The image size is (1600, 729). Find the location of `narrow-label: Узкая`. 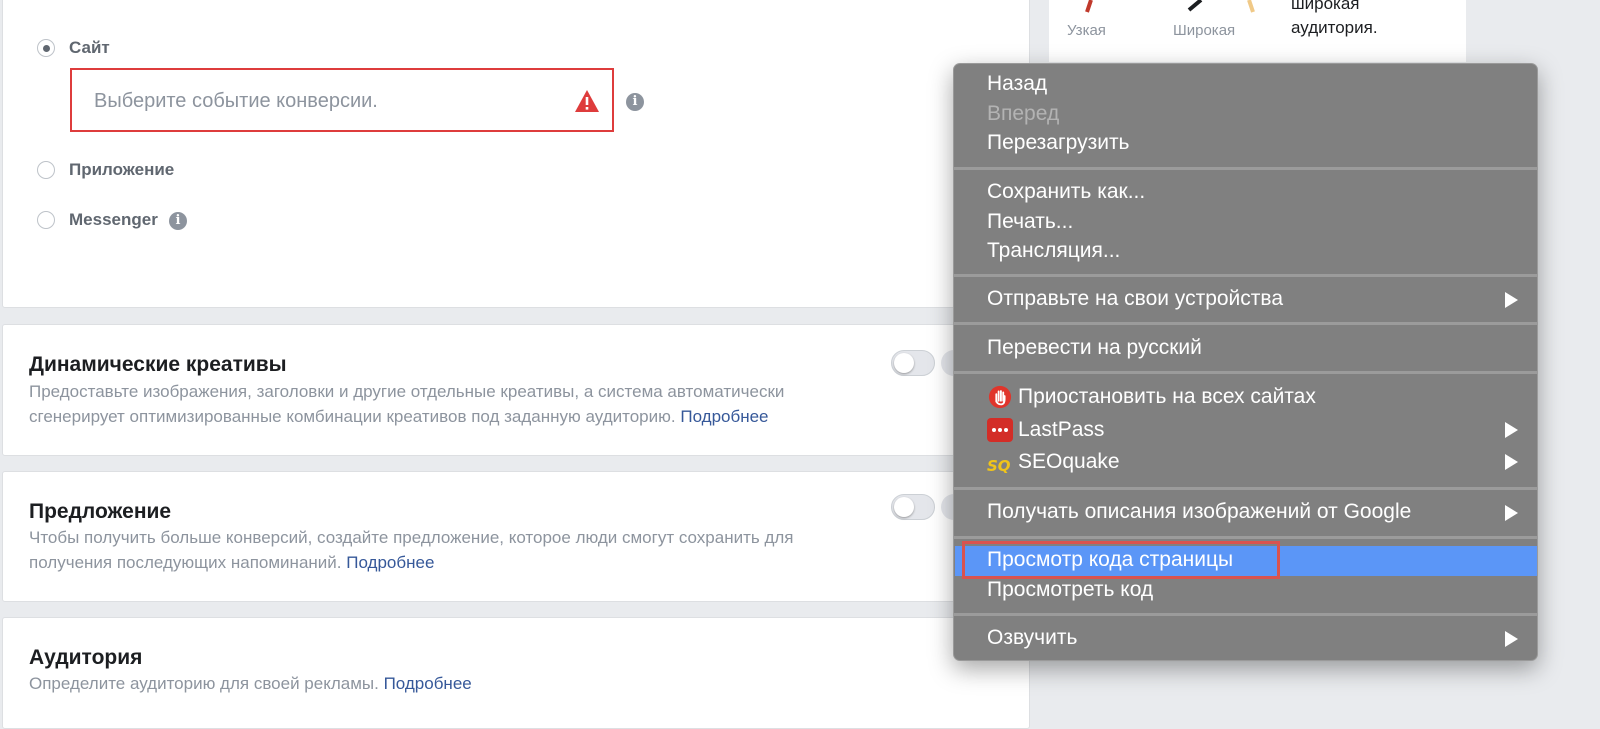

narrow-label: Узкая is located at coordinates (1086, 30).